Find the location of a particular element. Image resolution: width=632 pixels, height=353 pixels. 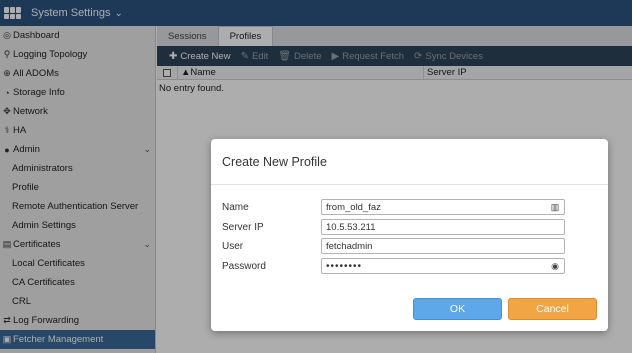

cancel-button: Cancel is located at coordinates (552, 309).